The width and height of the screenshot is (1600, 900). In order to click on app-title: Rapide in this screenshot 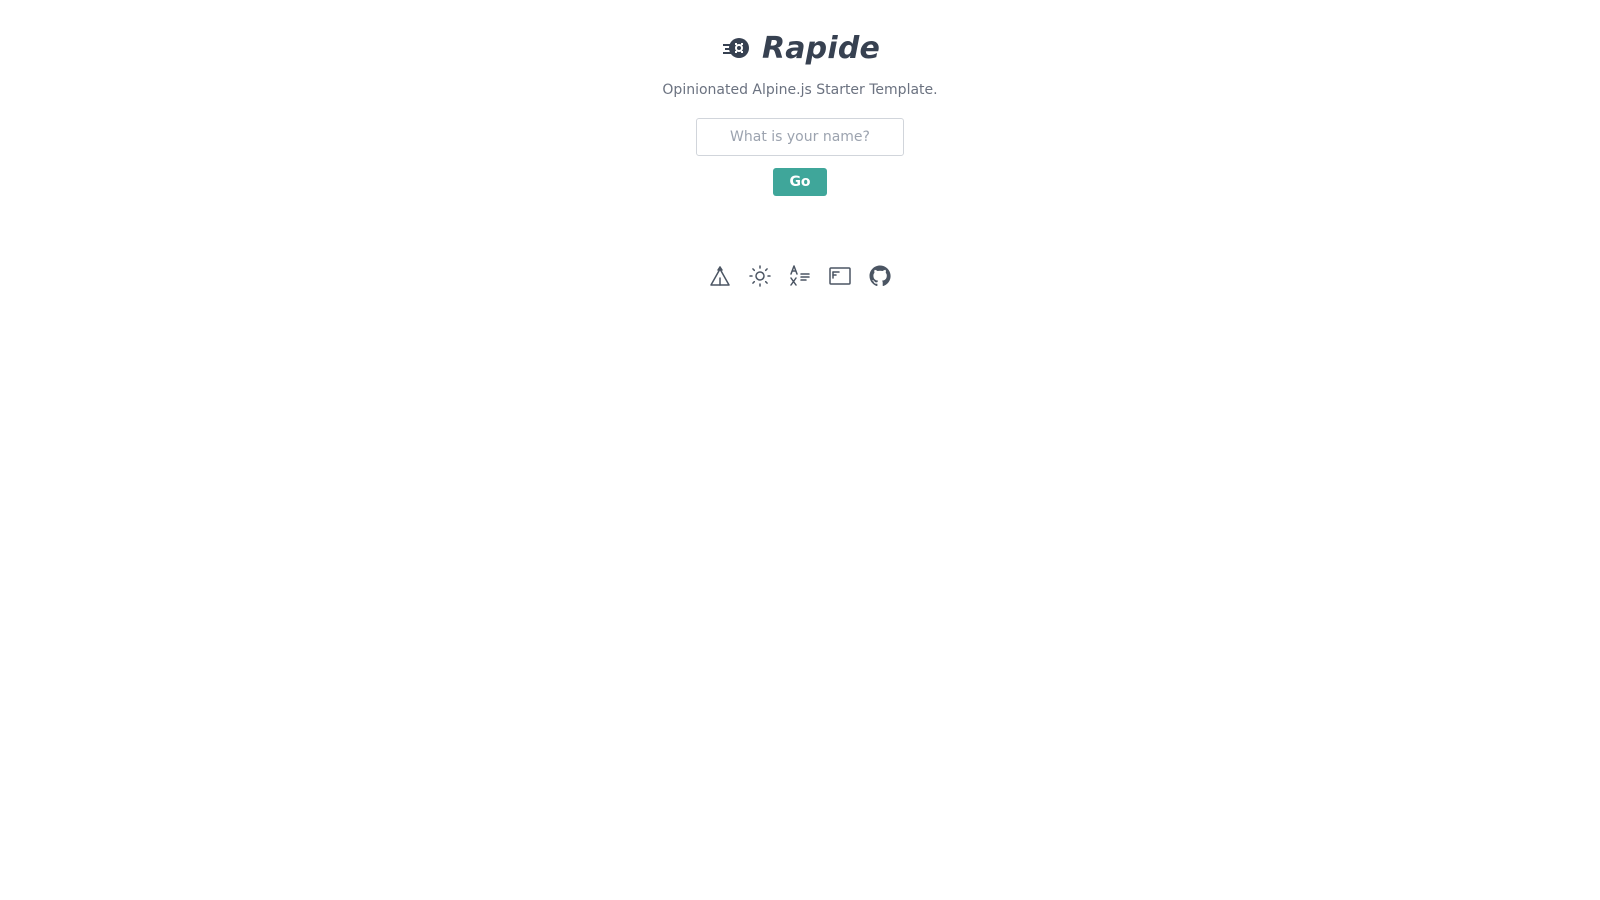, I will do `click(821, 48)`.